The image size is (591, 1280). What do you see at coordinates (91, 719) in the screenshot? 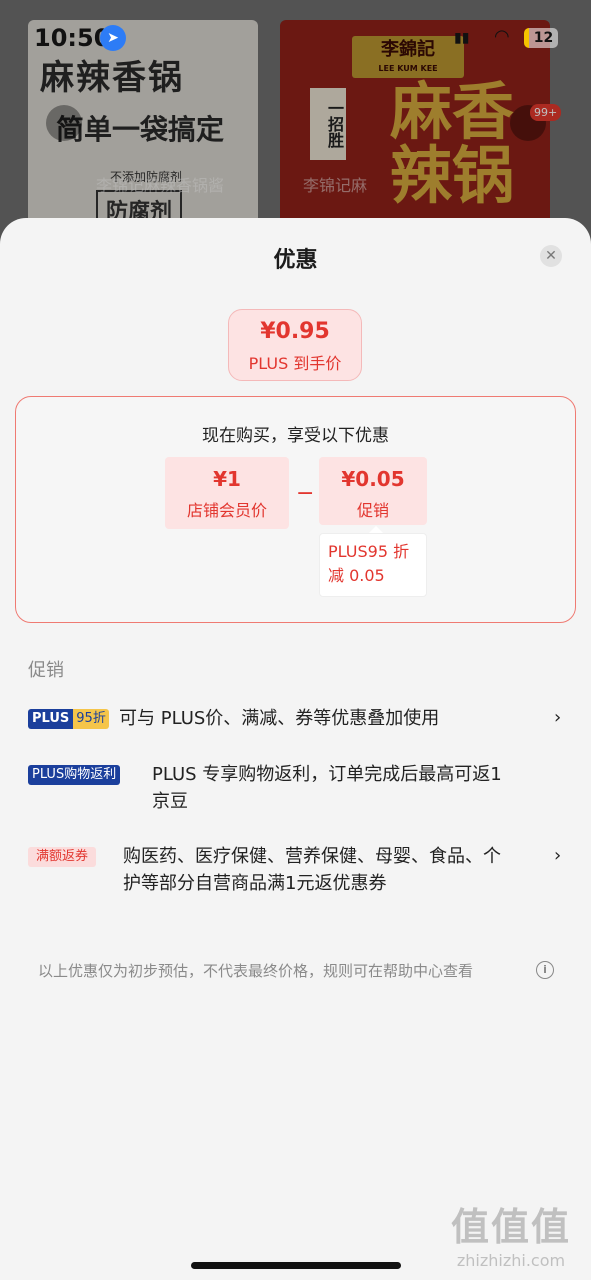
I see `discount-tag-label: 95折` at bounding box center [91, 719].